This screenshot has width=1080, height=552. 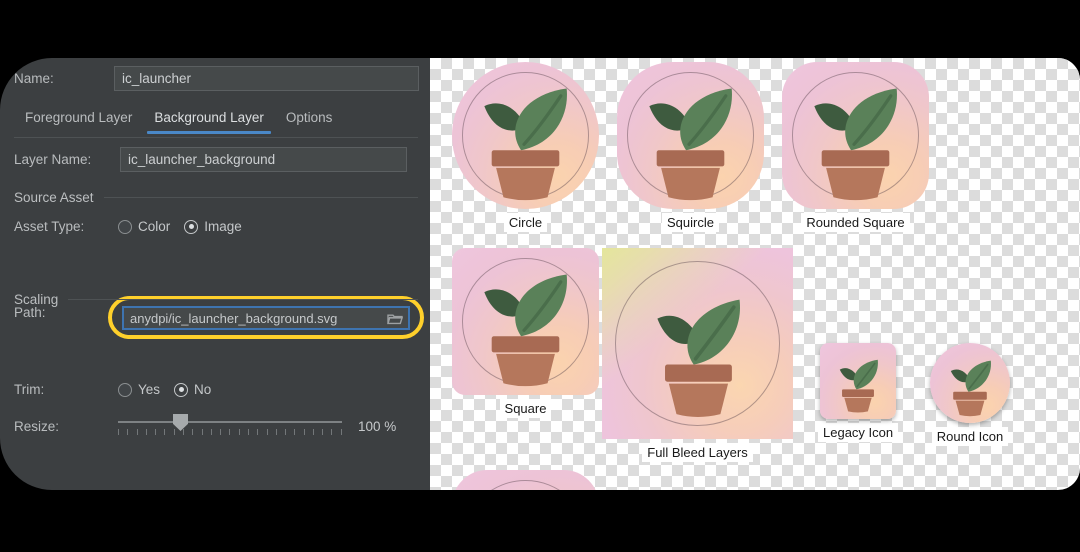 What do you see at coordinates (78, 120) in the screenshot?
I see `tab-foreground-layer: Foreground Layer` at bounding box center [78, 120].